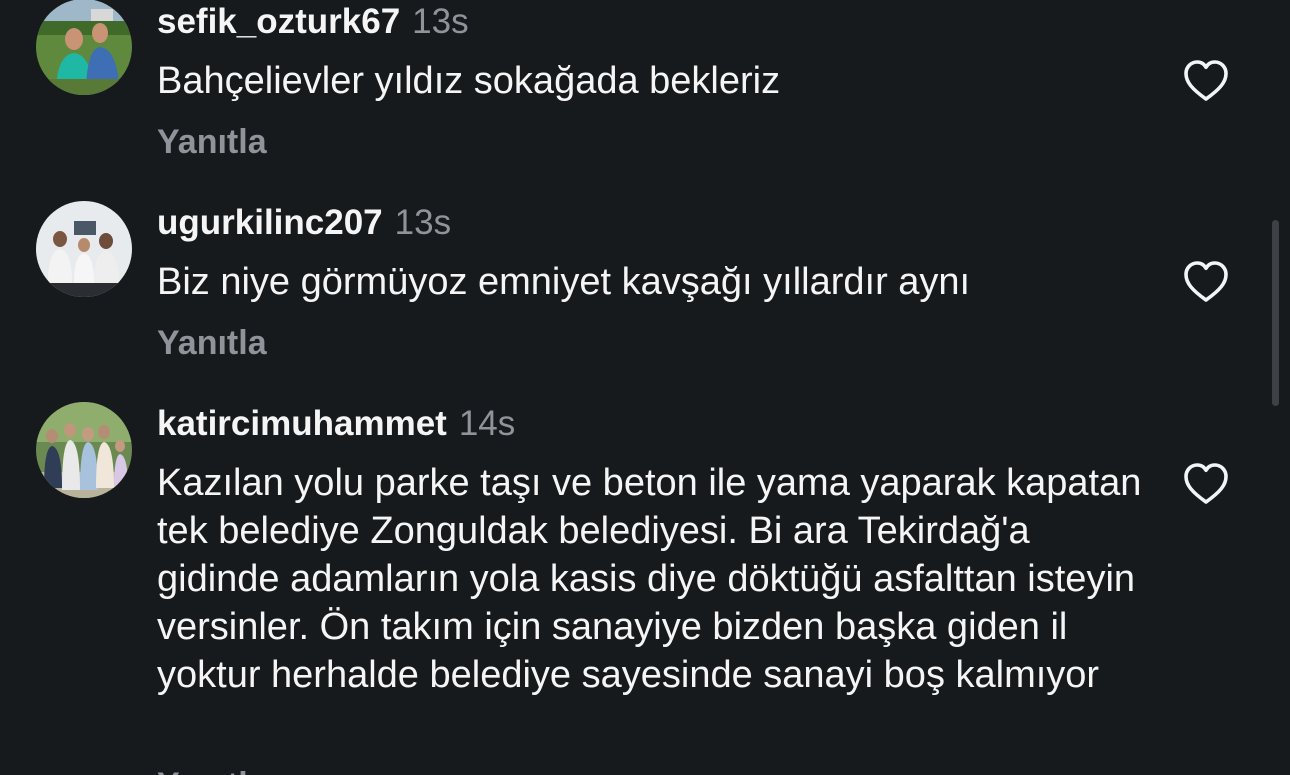 Image resolution: width=1290 pixels, height=775 pixels. Describe the element at coordinates (487, 423) in the screenshot. I see `timestamp: 14s` at that location.